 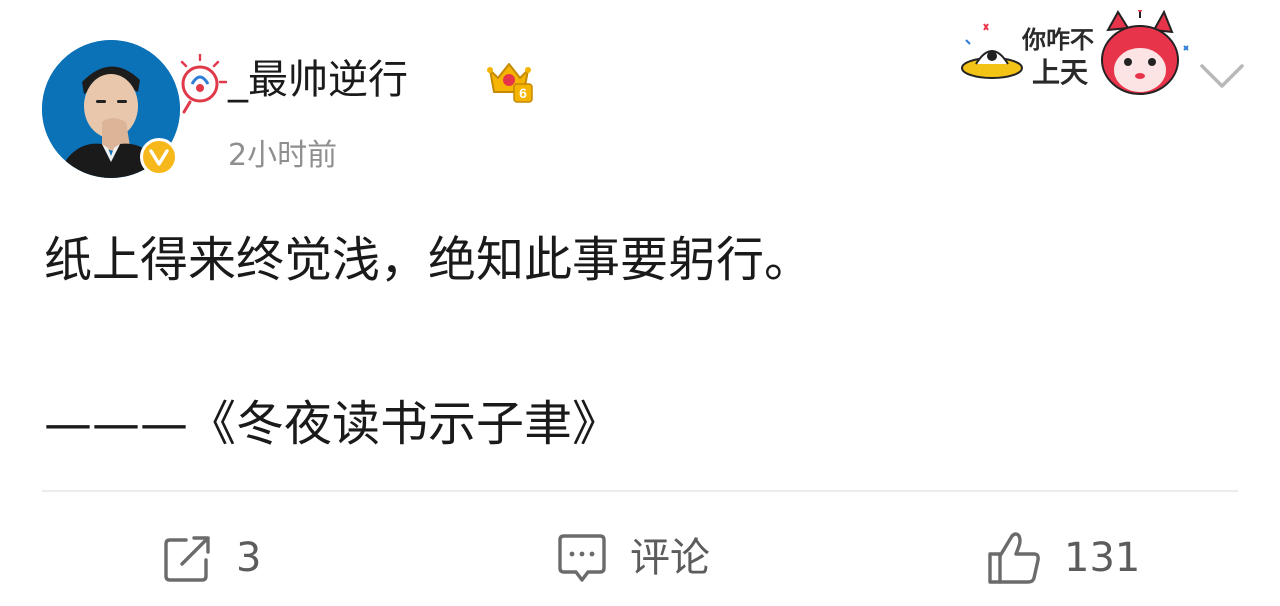 What do you see at coordinates (318, 80) in the screenshot?
I see `author-name: _最帅逆行` at bounding box center [318, 80].